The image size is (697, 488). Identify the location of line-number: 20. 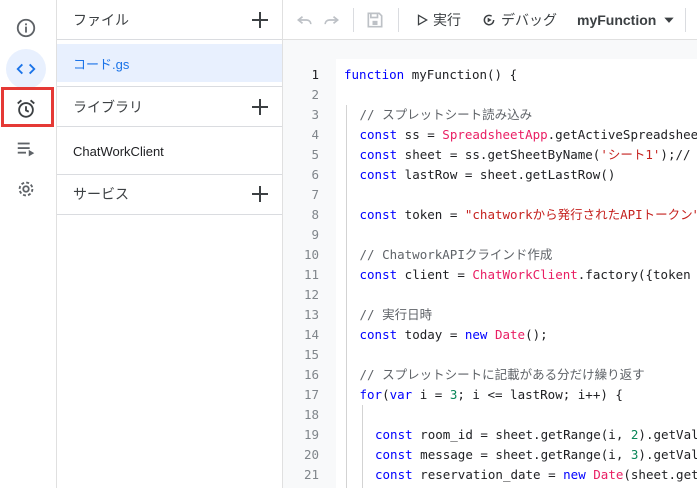
(311, 454).